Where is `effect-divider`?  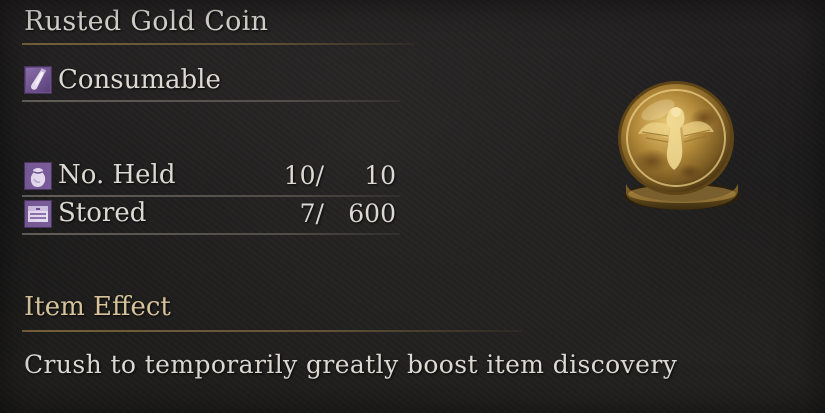
effect-divider is located at coordinates (272, 331).